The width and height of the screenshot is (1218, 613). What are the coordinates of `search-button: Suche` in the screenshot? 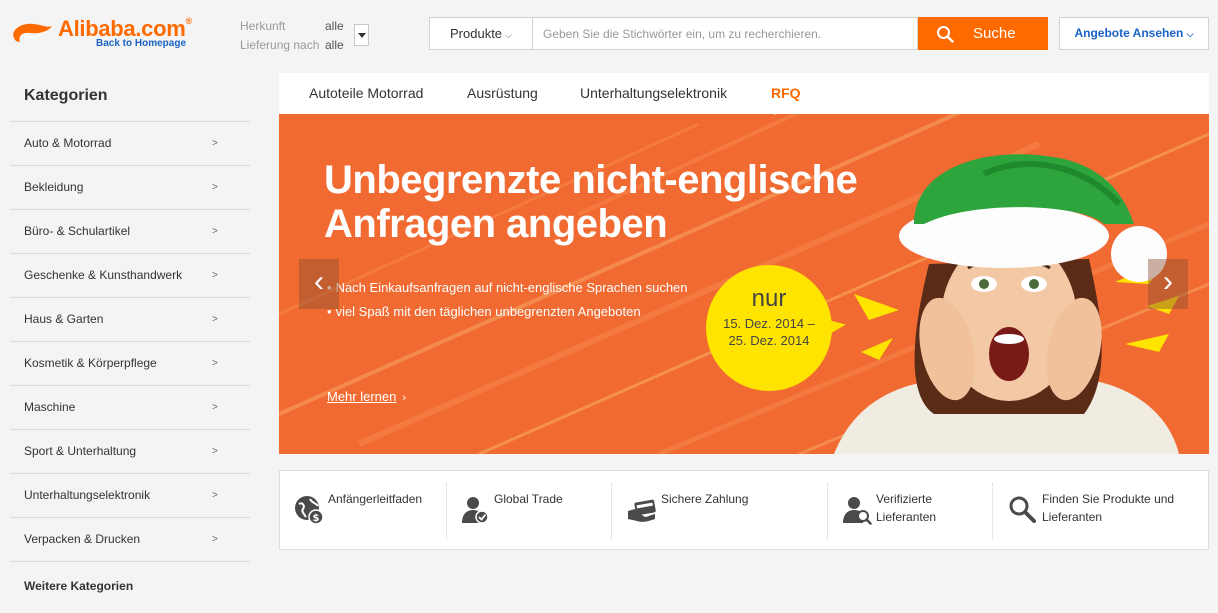 It's located at (983, 33).